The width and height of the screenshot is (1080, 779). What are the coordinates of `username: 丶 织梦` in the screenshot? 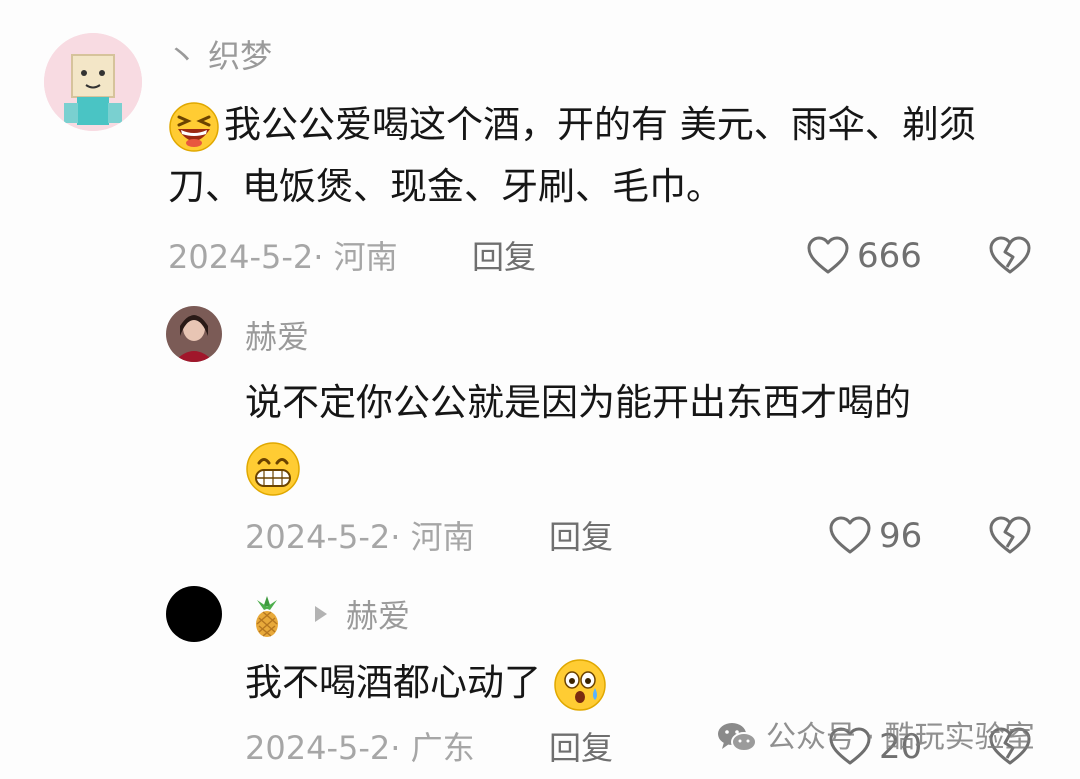 It's located at (219, 56).